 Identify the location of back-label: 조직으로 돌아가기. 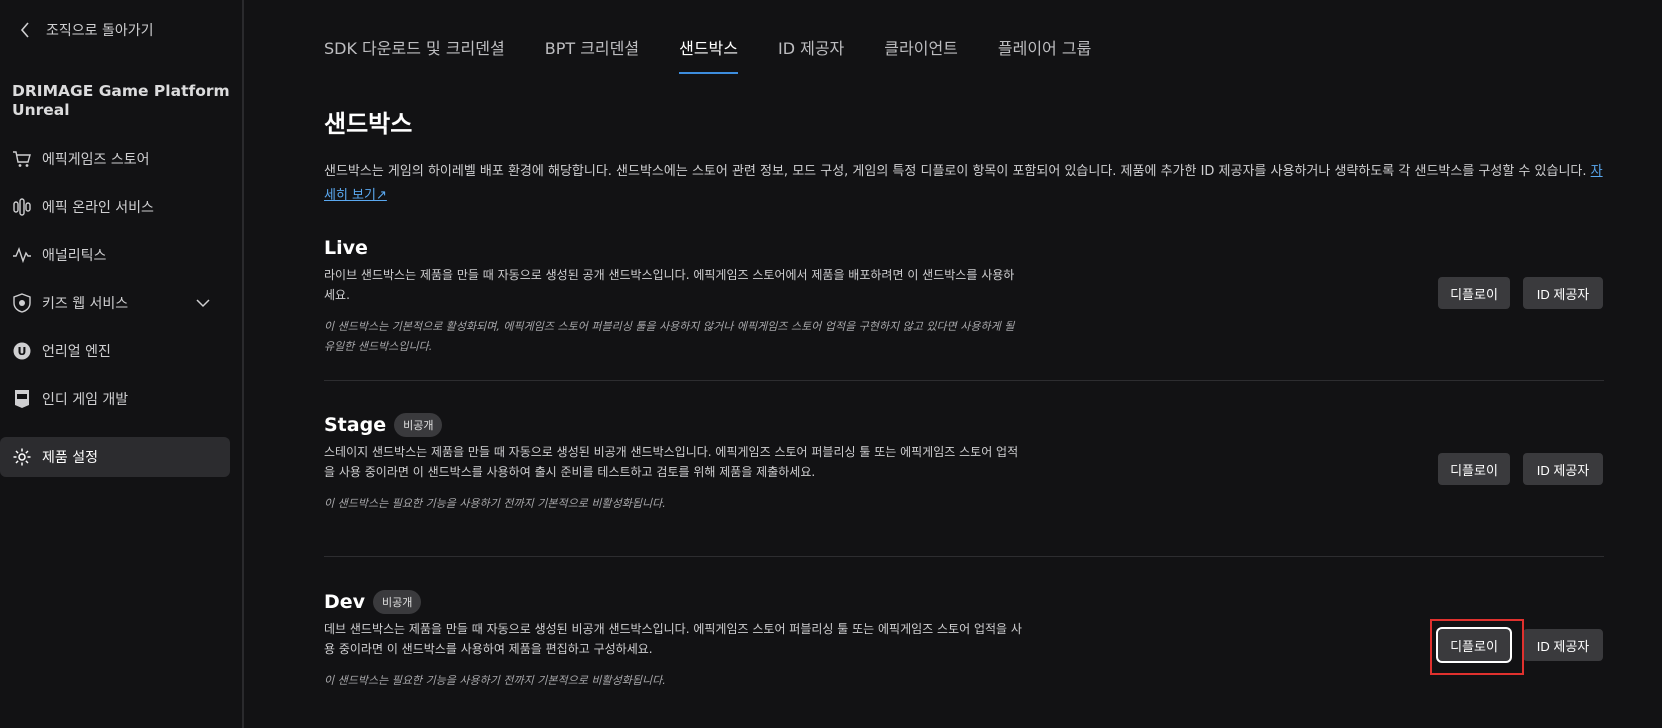
(100, 31).